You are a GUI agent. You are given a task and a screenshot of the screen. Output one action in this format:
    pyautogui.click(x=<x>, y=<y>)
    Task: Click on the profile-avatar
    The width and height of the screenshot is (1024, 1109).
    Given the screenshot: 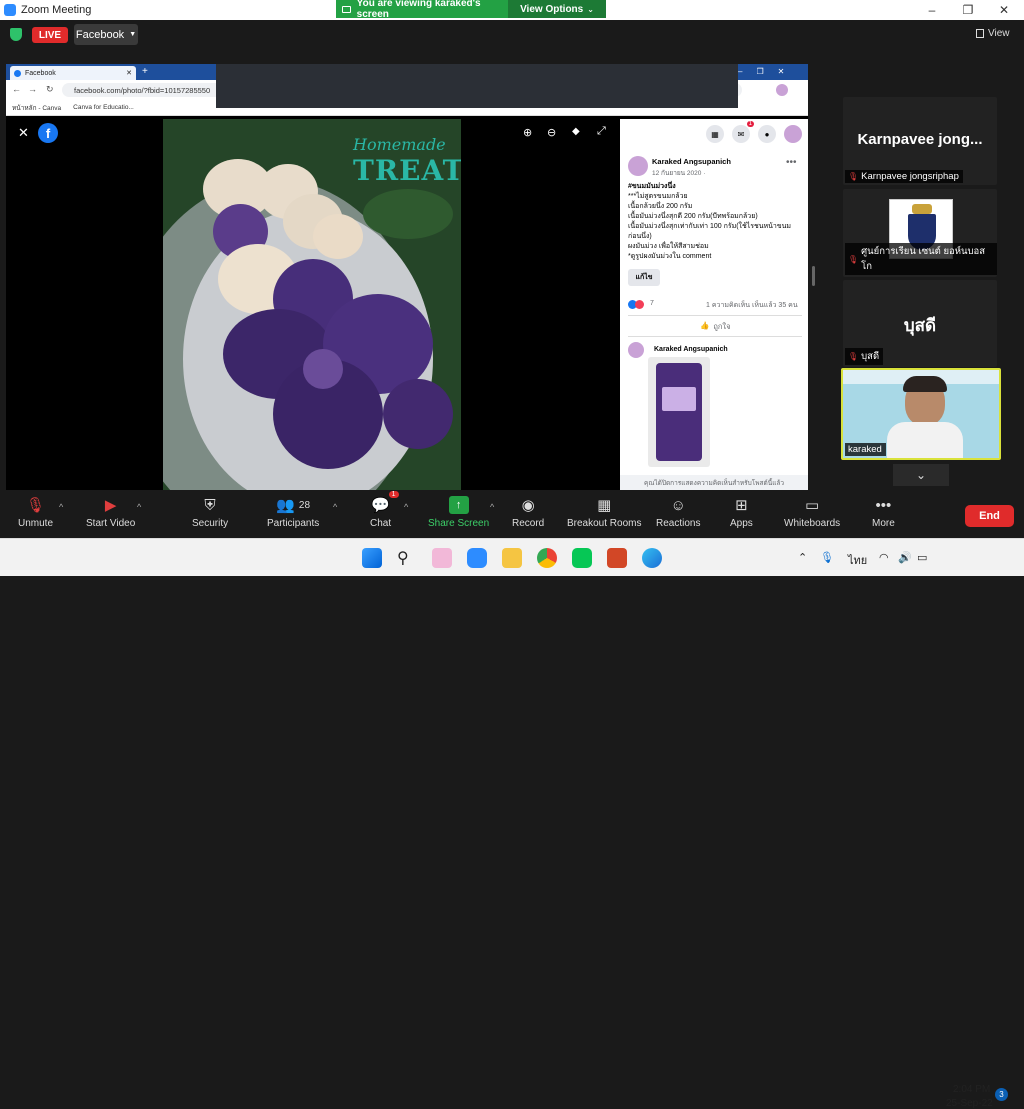 What is the action you would take?
    pyautogui.click(x=793, y=134)
    